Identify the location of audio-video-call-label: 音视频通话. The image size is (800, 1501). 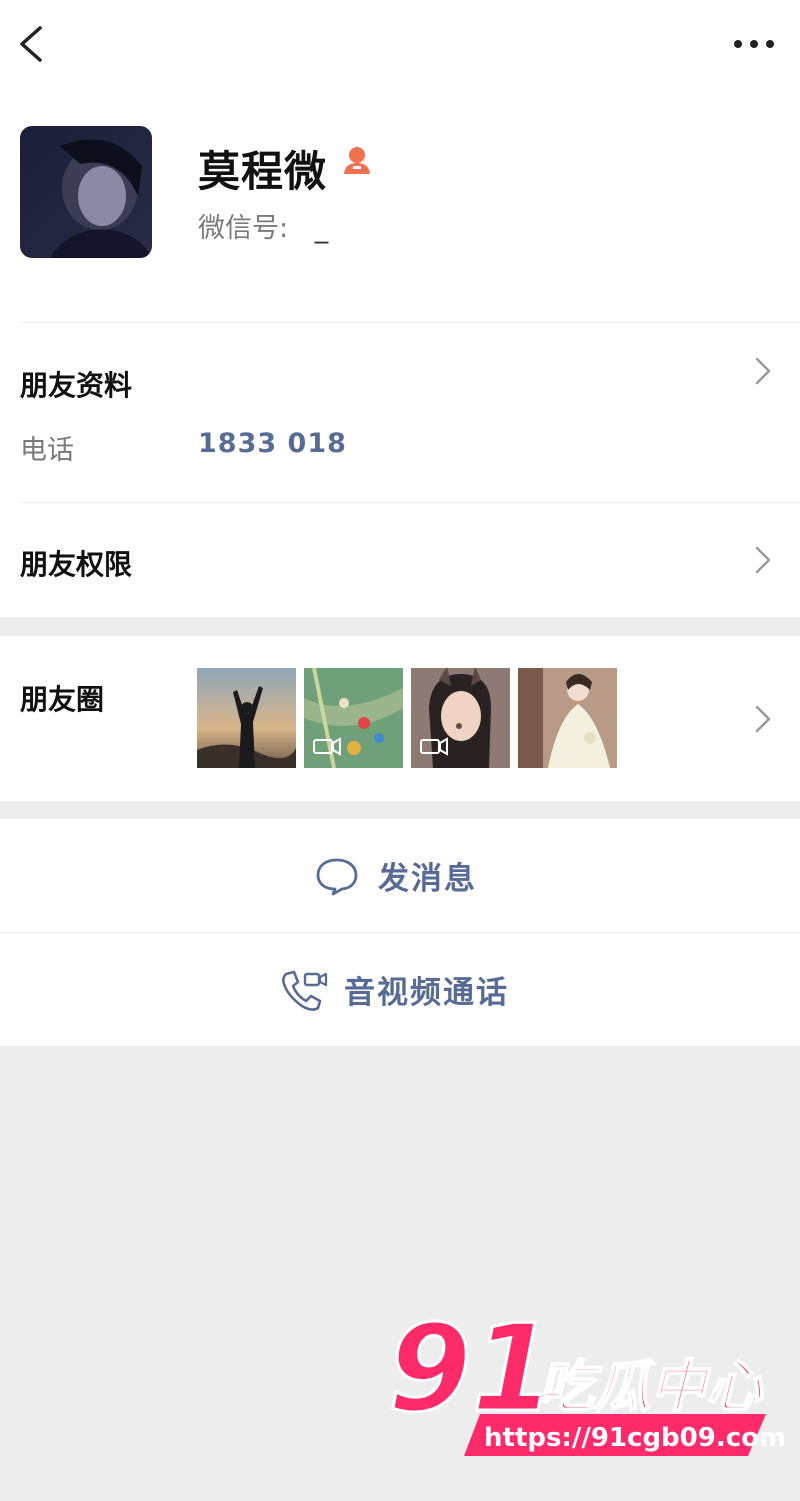
(426, 993).